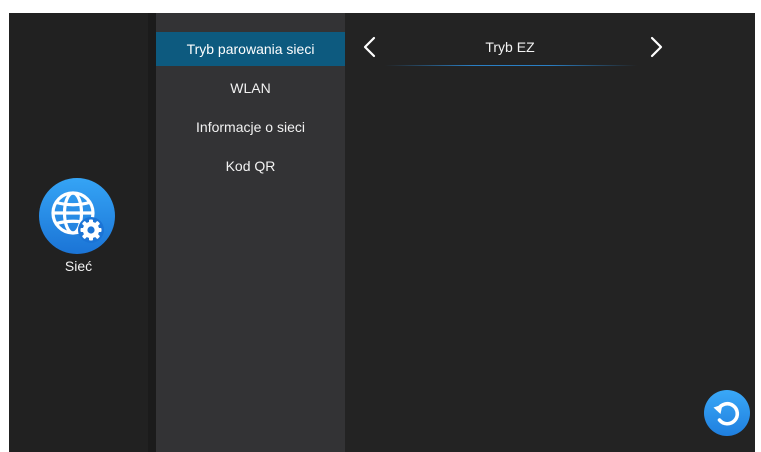 This screenshot has width=761, height=452. I want to click on refresh-icon, so click(727, 413).